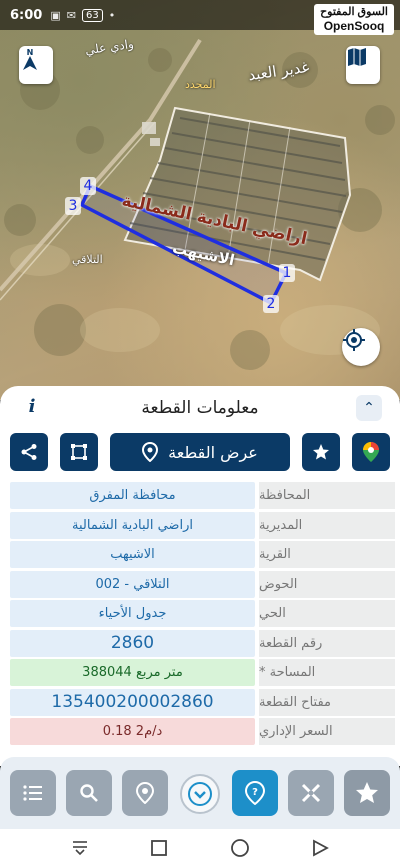 The image size is (400, 867). I want to click on google-maps-icon, so click(371, 452).